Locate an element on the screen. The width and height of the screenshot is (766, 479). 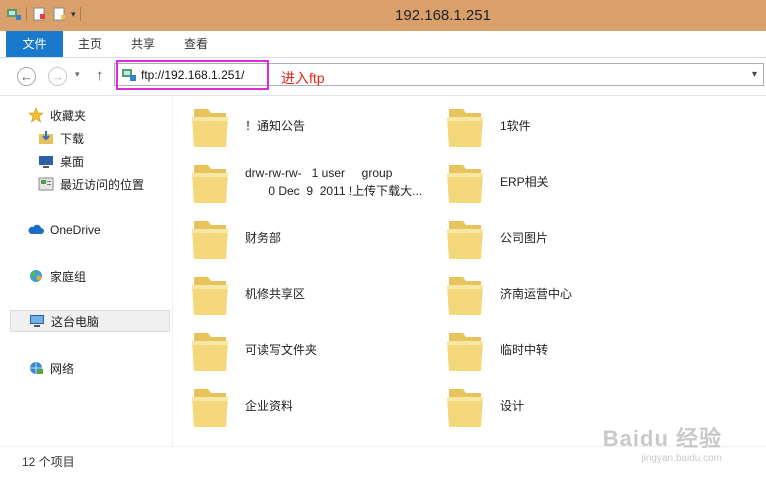
watermark: Baidu 经验 jingyan.baidu.com is located at coordinates (662, 442).